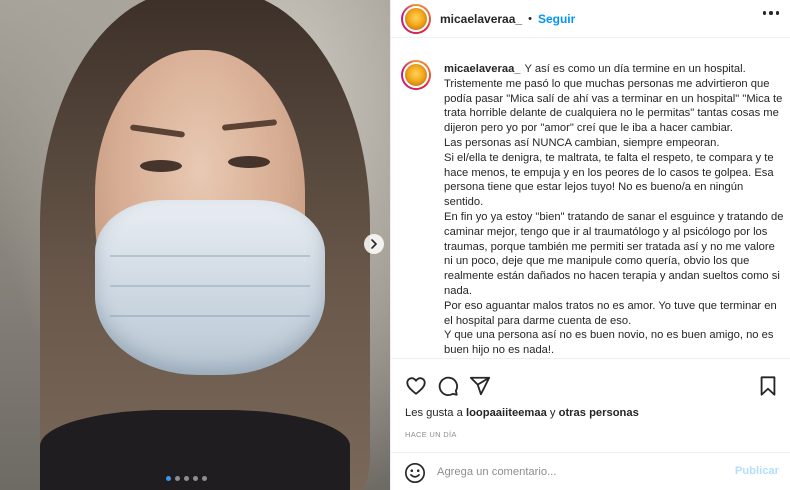 This screenshot has height=490, width=790. I want to click on comment-input, so click(577, 472).